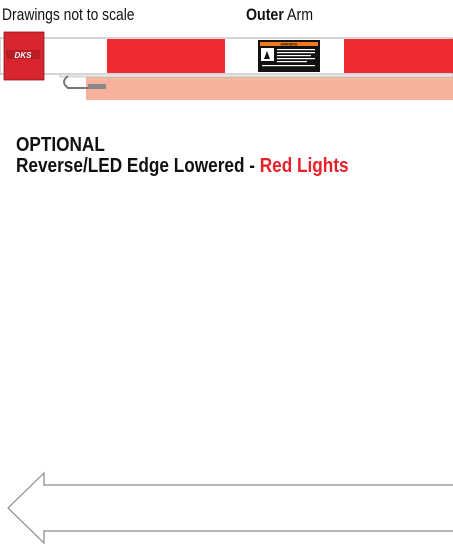  I want to click on warning-label-title: WARNING, so click(289, 45).